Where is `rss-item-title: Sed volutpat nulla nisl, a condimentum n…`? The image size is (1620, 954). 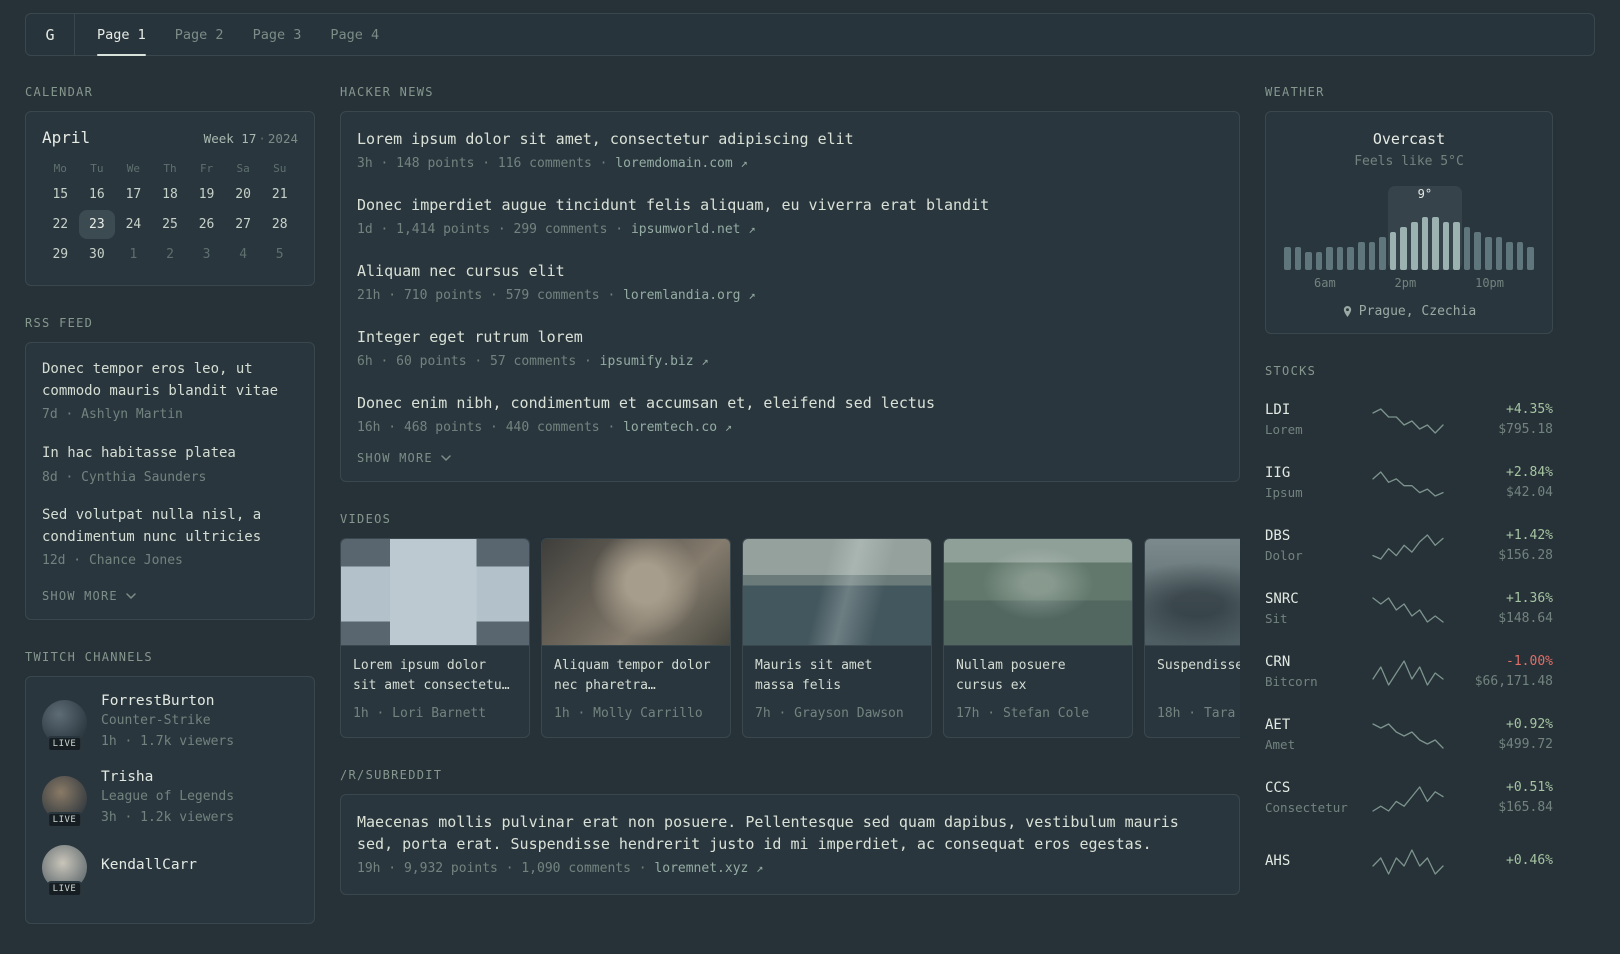
rss-item-title: Sed volutpat nulla nisl, a condimentum n… is located at coordinates (170, 526).